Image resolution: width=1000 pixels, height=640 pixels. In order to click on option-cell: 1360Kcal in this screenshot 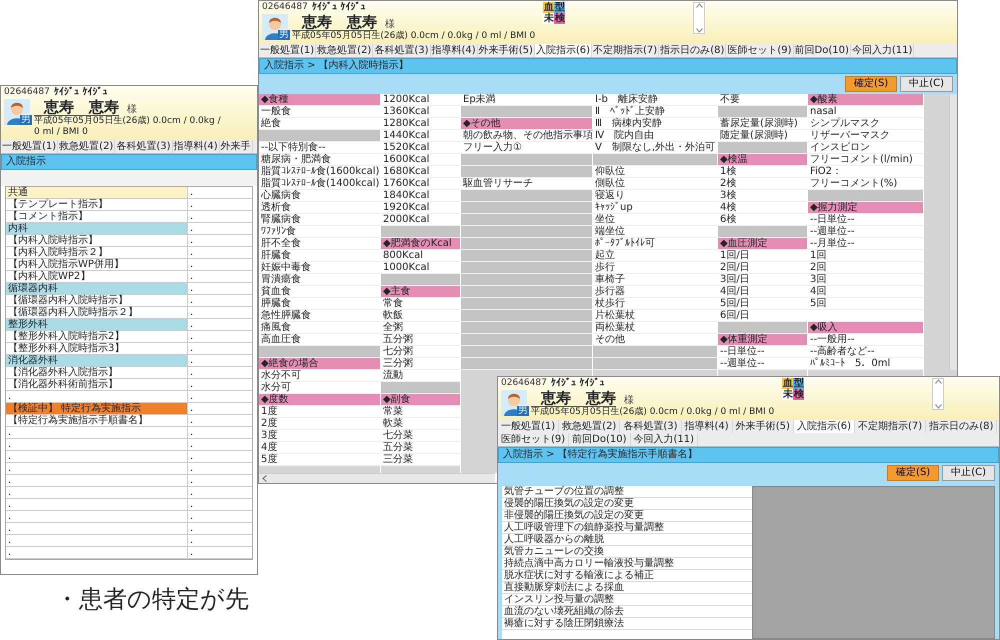, I will do `click(420, 112)`.